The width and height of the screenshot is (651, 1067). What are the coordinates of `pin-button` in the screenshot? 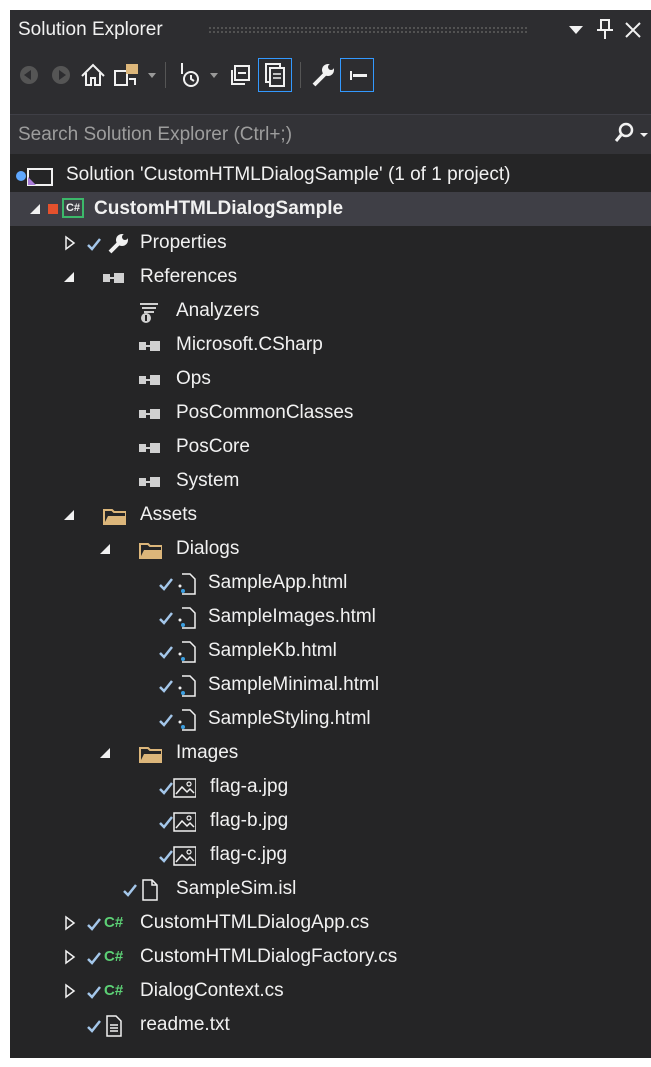 It's located at (605, 29).